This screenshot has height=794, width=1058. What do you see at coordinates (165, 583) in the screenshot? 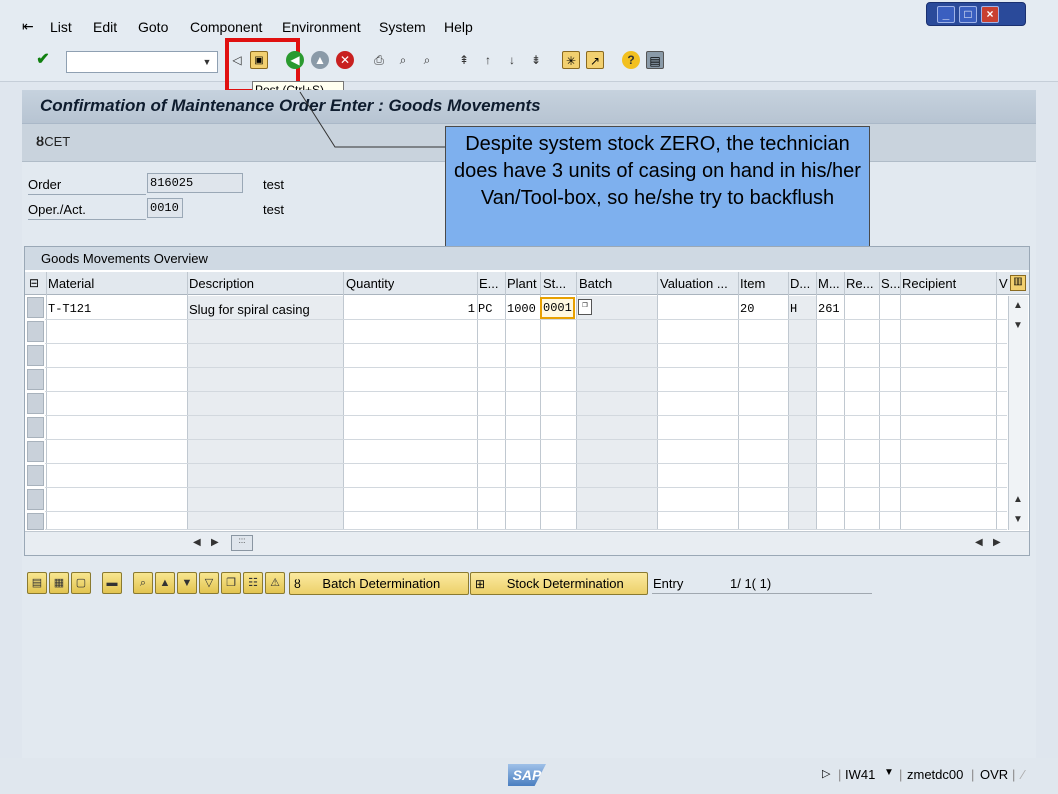
I see `sort-ascending-icon: ▲` at bounding box center [165, 583].